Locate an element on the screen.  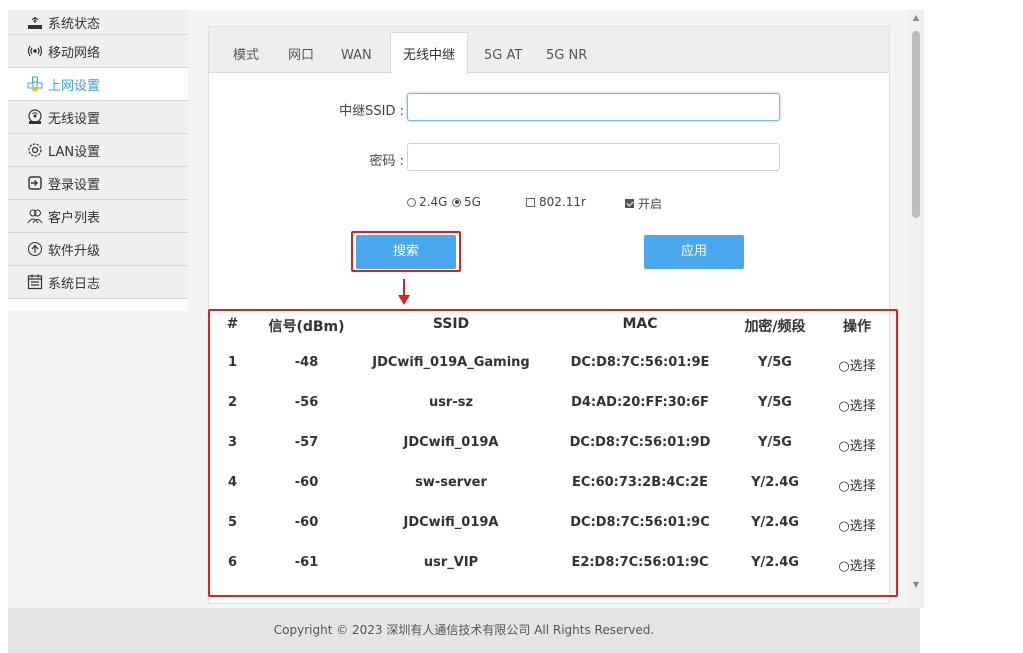
scrollbar-thumb is located at coordinates (916, 124).